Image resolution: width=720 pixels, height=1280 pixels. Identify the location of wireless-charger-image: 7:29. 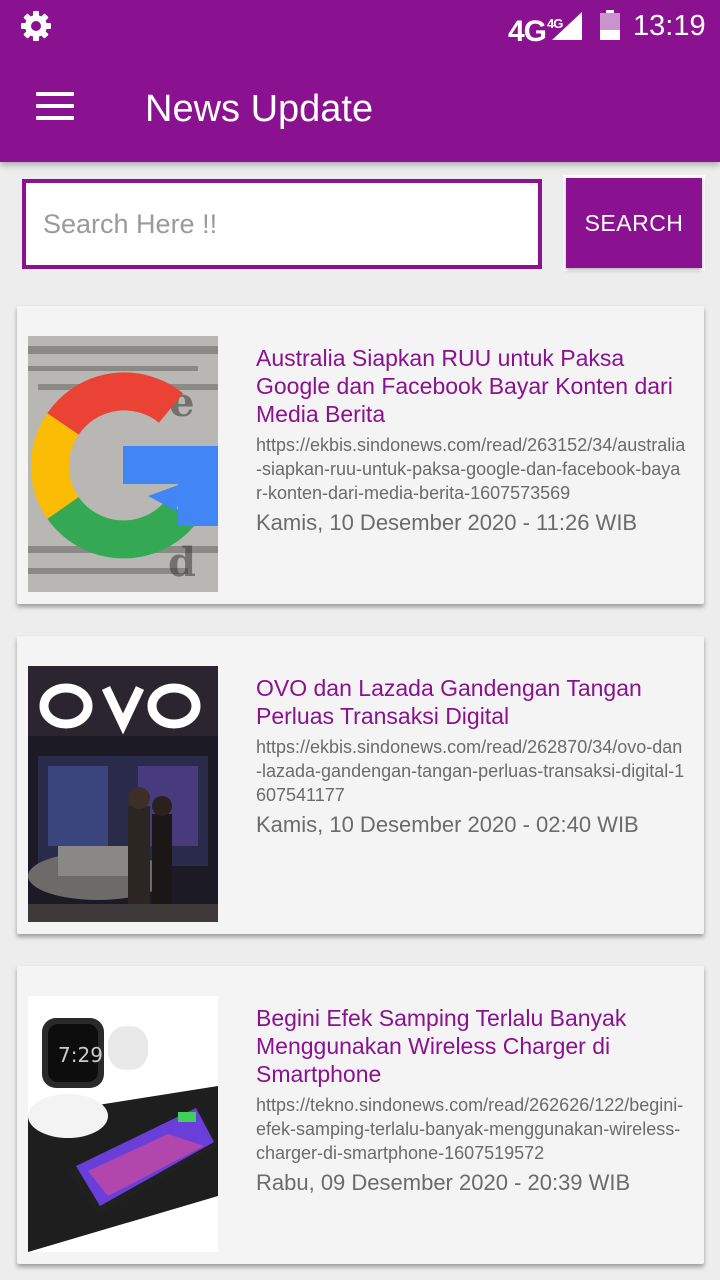
(123, 1124).